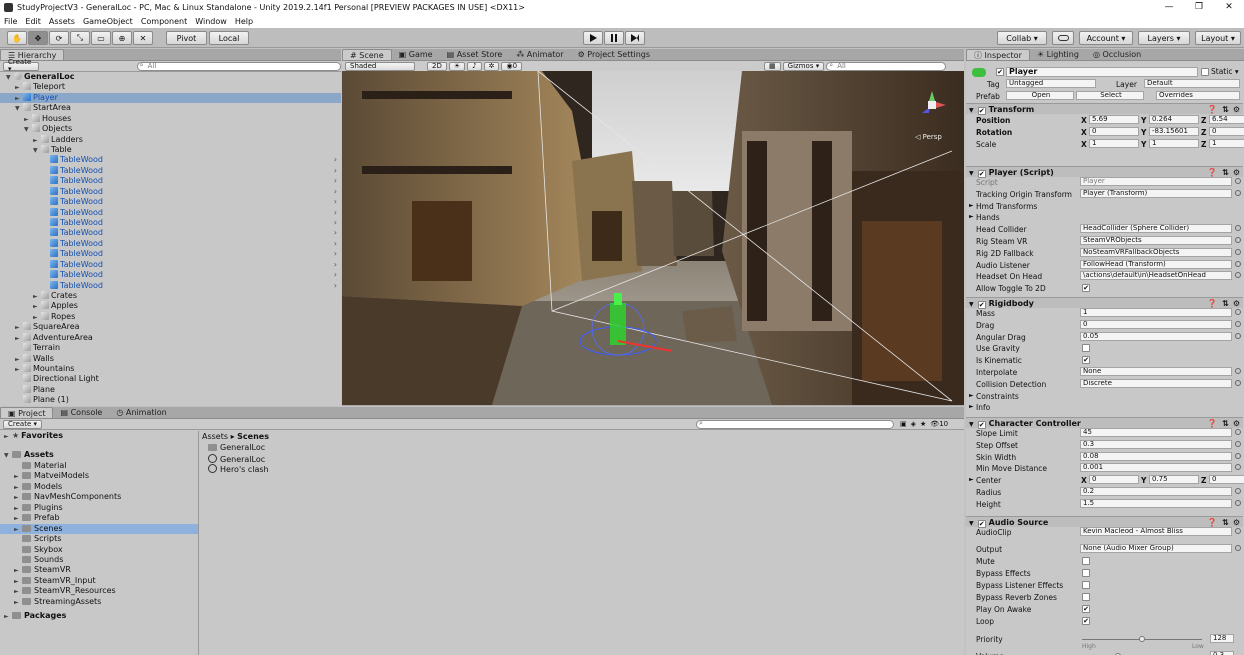 This screenshot has height=655, width=1244. Describe the element at coordinates (1226, 131) in the screenshot. I see `transform-rotation-z-field: 0` at that location.